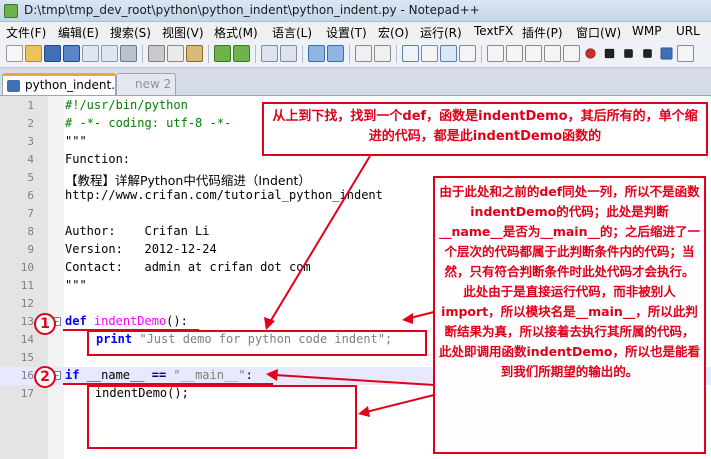 This screenshot has height=459, width=711. I want to click on tab-new-2: new 2, so click(146, 84).